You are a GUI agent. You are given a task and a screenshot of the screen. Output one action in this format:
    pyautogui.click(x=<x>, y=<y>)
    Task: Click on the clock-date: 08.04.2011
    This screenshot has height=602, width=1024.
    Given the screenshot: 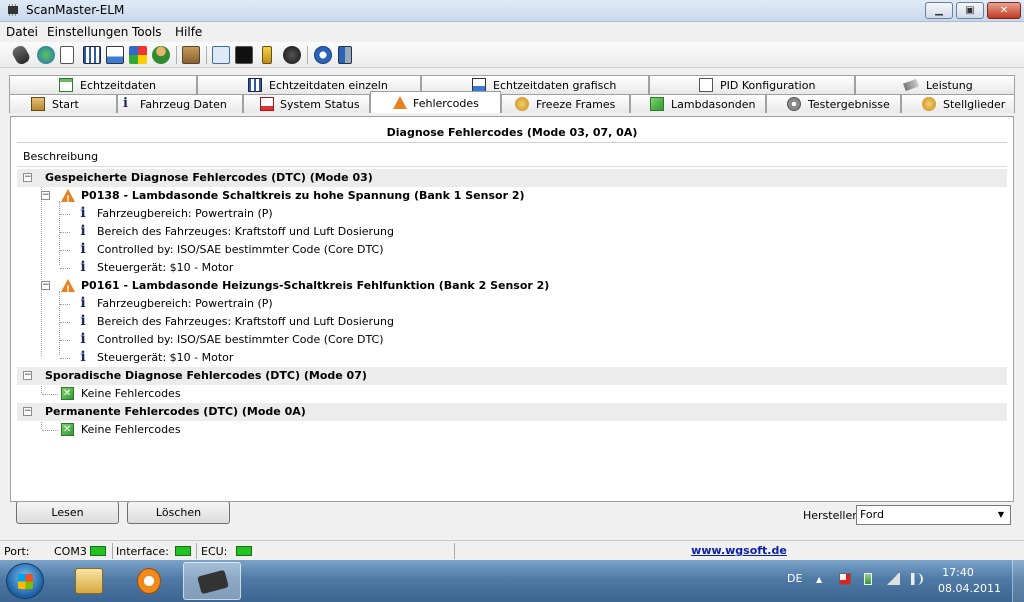 What is the action you would take?
    pyautogui.click(x=969, y=588)
    